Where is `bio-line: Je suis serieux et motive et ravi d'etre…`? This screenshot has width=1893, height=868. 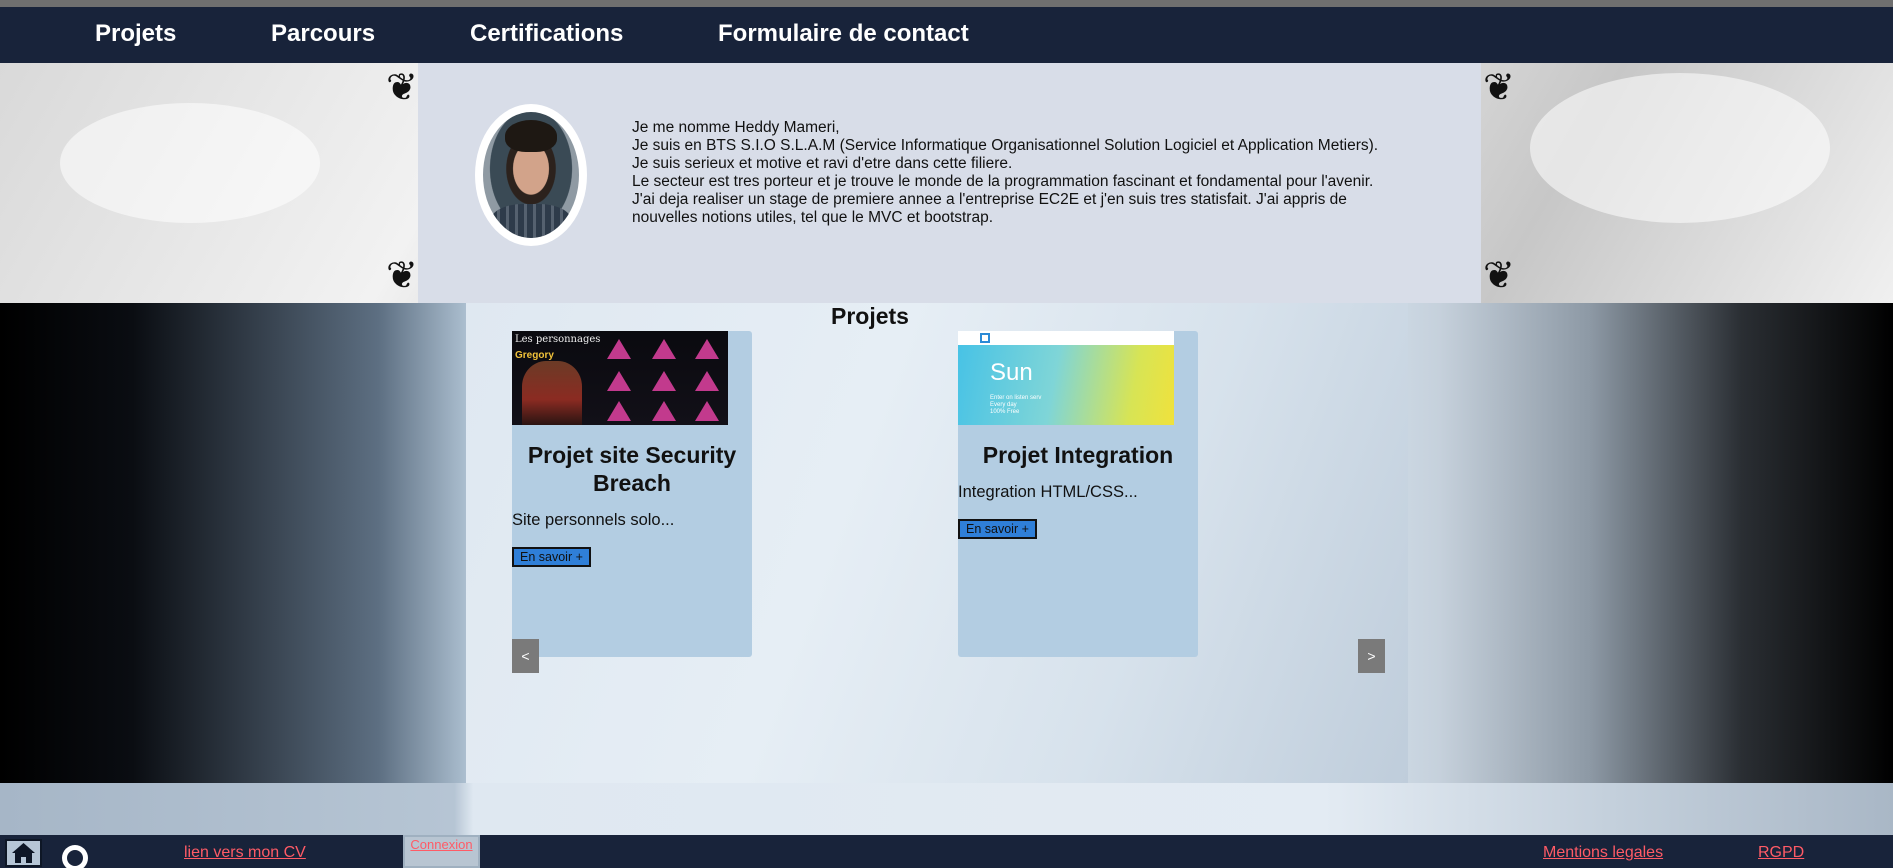
bio-line: Je suis serieux et motive et ravi d'etre… is located at coordinates (822, 163).